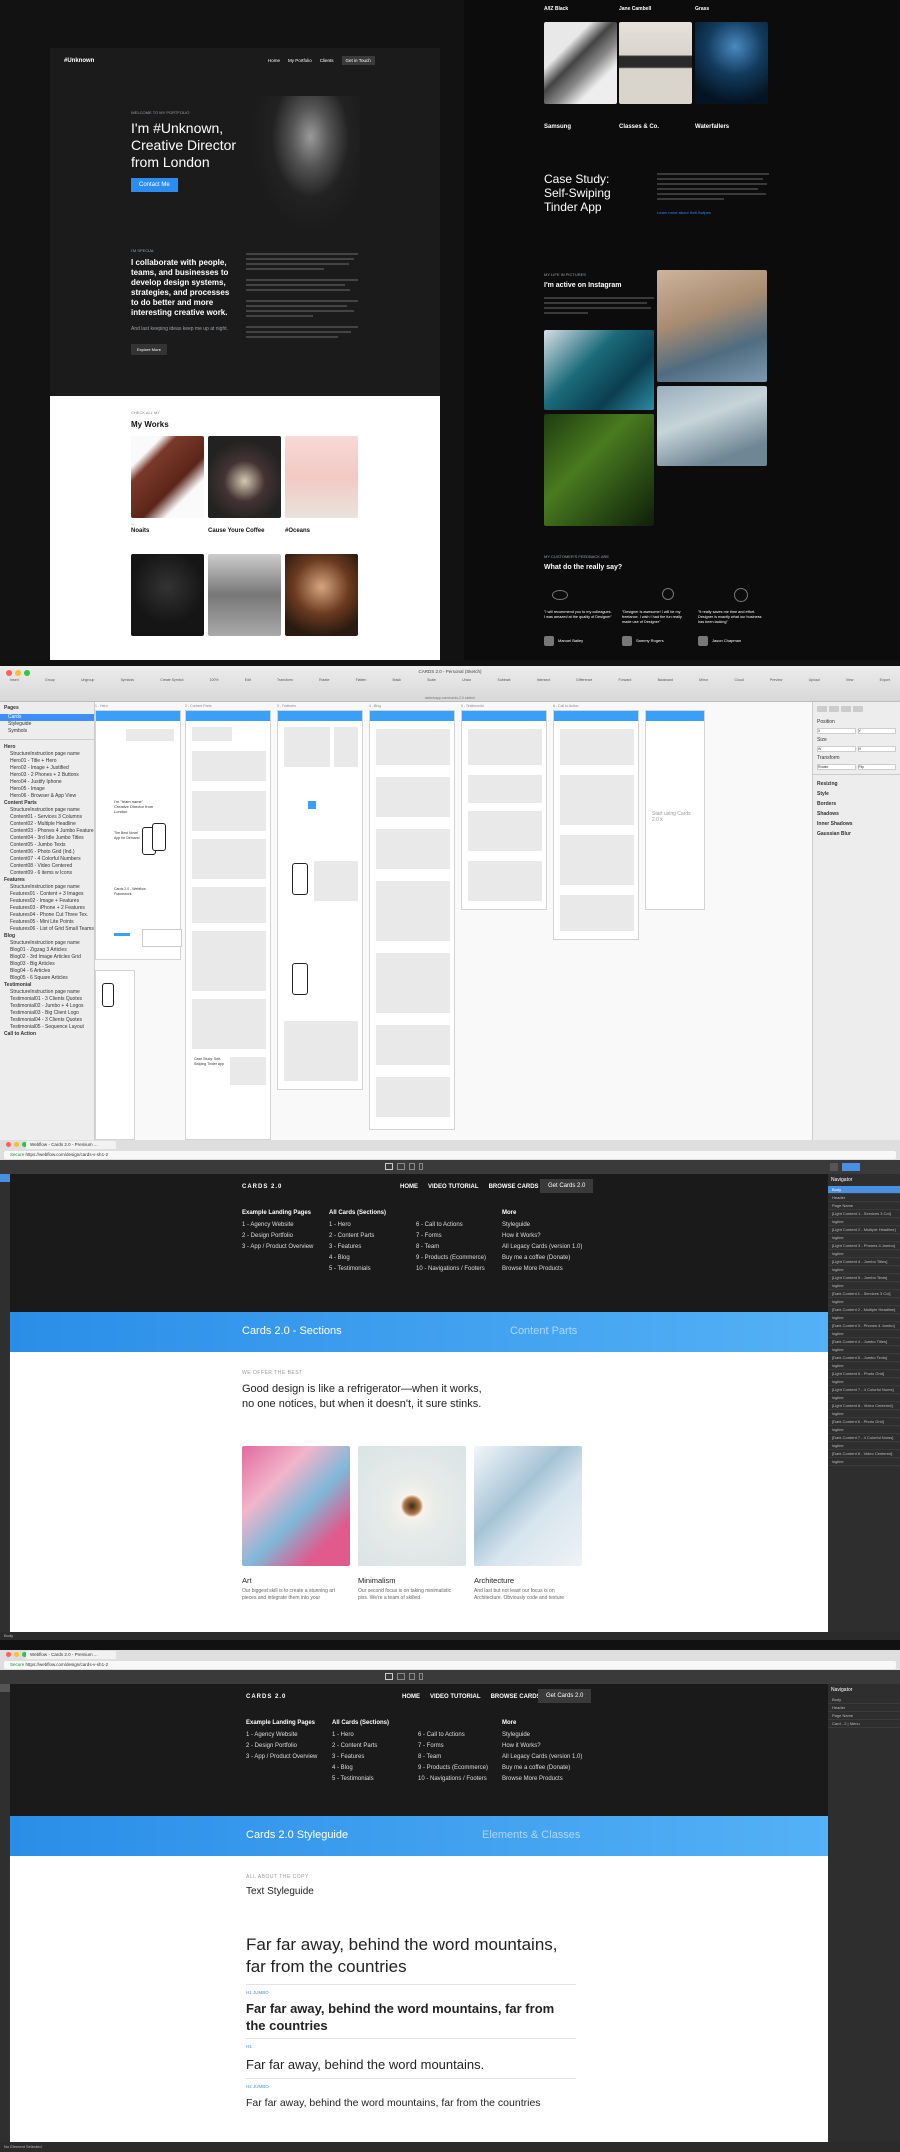 This screenshot has width=900, height=2152. What do you see at coordinates (79, 61) in the screenshot?
I see `portfolio-brand: #Unknown` at bounding box center [79, 61].